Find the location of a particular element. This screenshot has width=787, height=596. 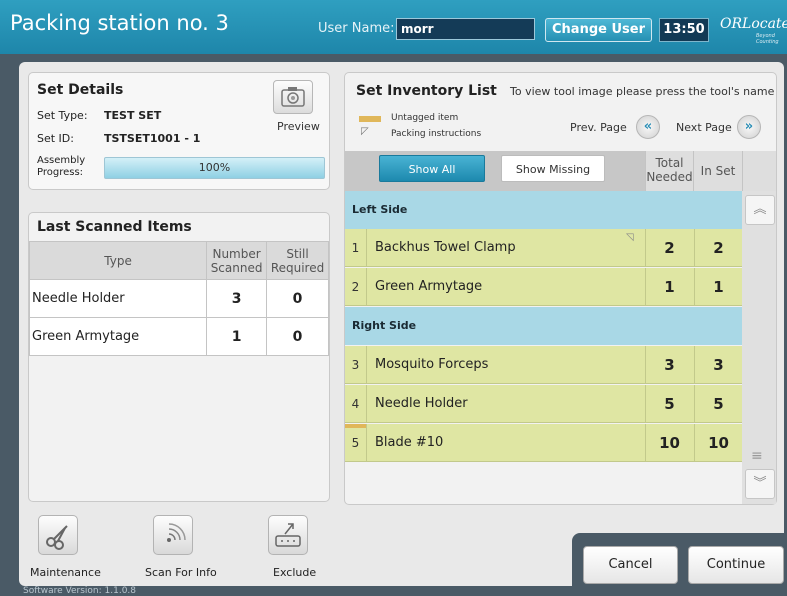

show-all-button: Show All is located at coordinates (432, 168).